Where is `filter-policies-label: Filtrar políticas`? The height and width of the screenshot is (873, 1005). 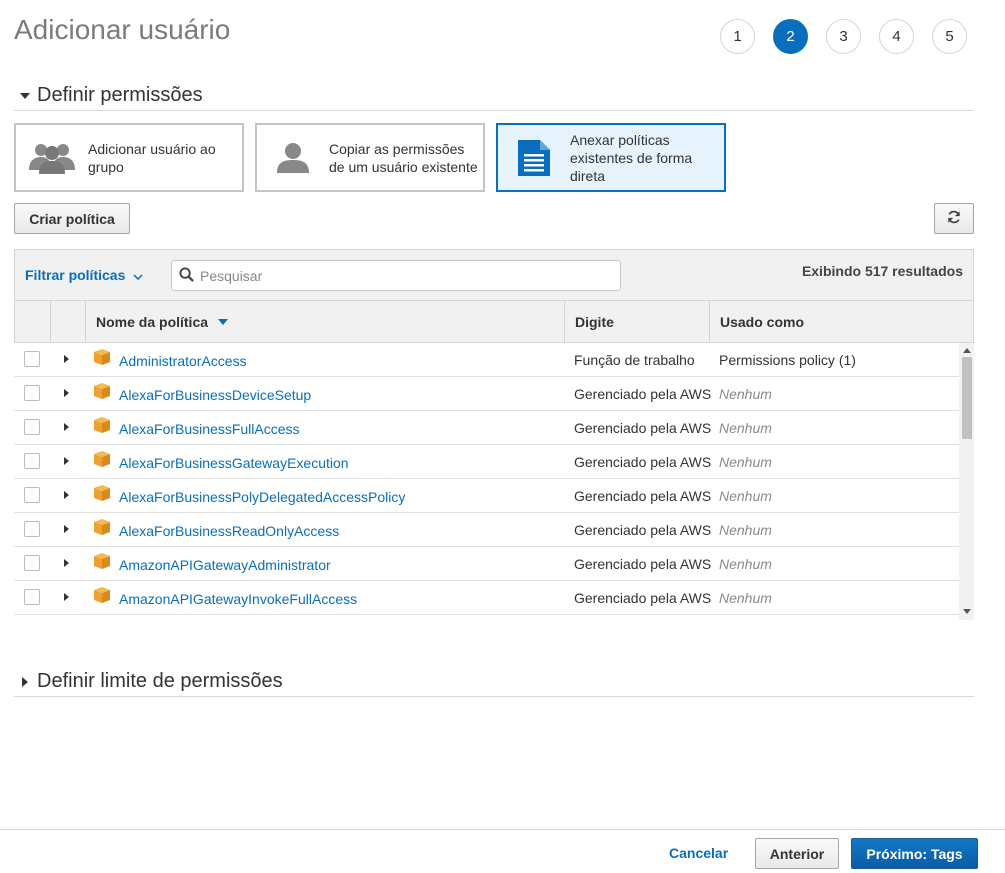
filter-policies-label: Filtrar políticas is located at coordinates (75, 275).